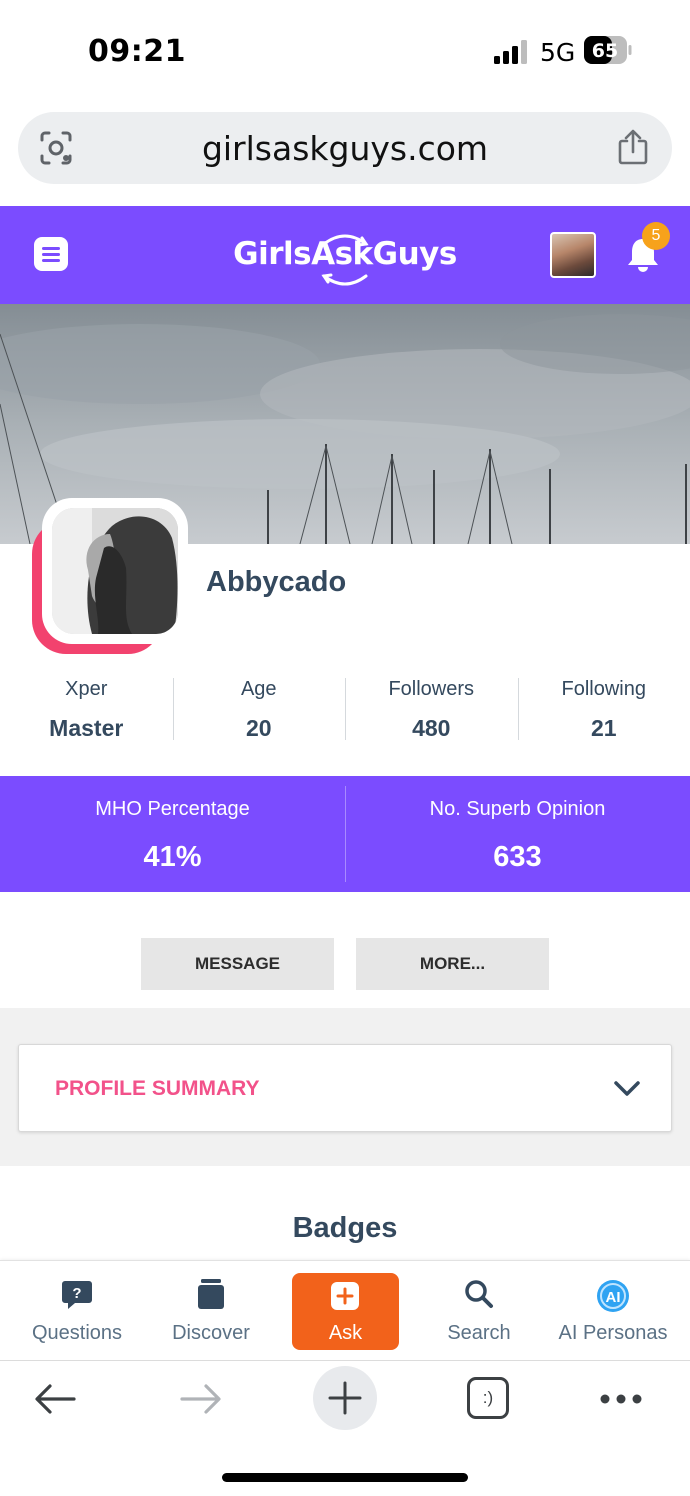 This screenshot has width=690, height=1496. What do you see at coordinates (55, 1399) in the screenshot?
I see `back-arrow-icon` at bounding box center [55, 1399].